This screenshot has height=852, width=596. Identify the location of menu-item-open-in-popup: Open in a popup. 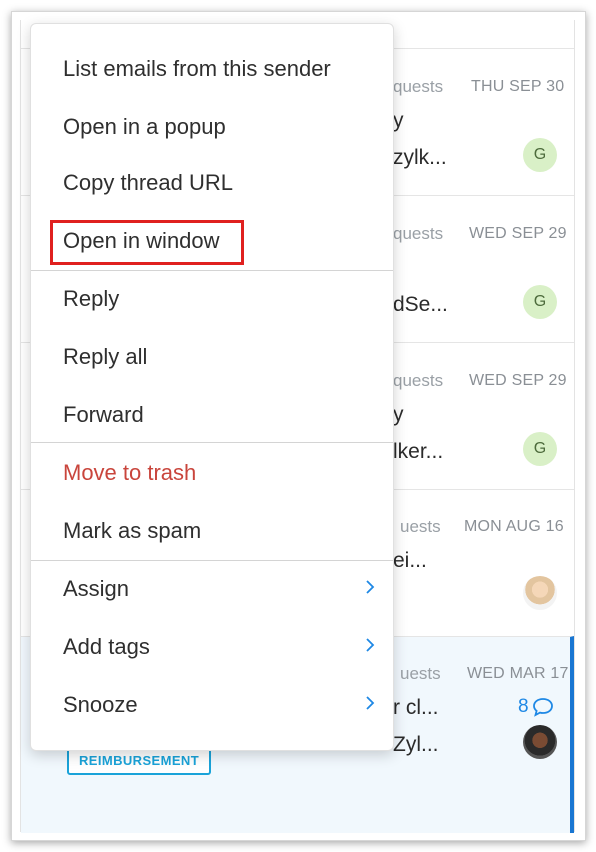
(212, 127).